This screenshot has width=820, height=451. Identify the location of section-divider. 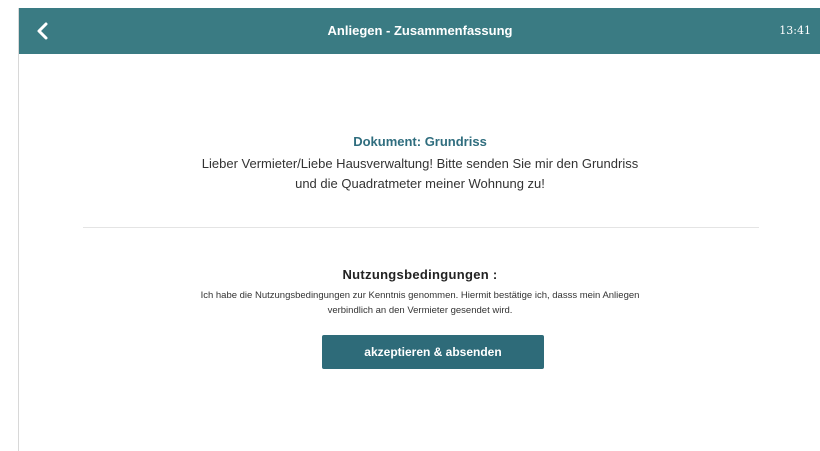
(421, 227).